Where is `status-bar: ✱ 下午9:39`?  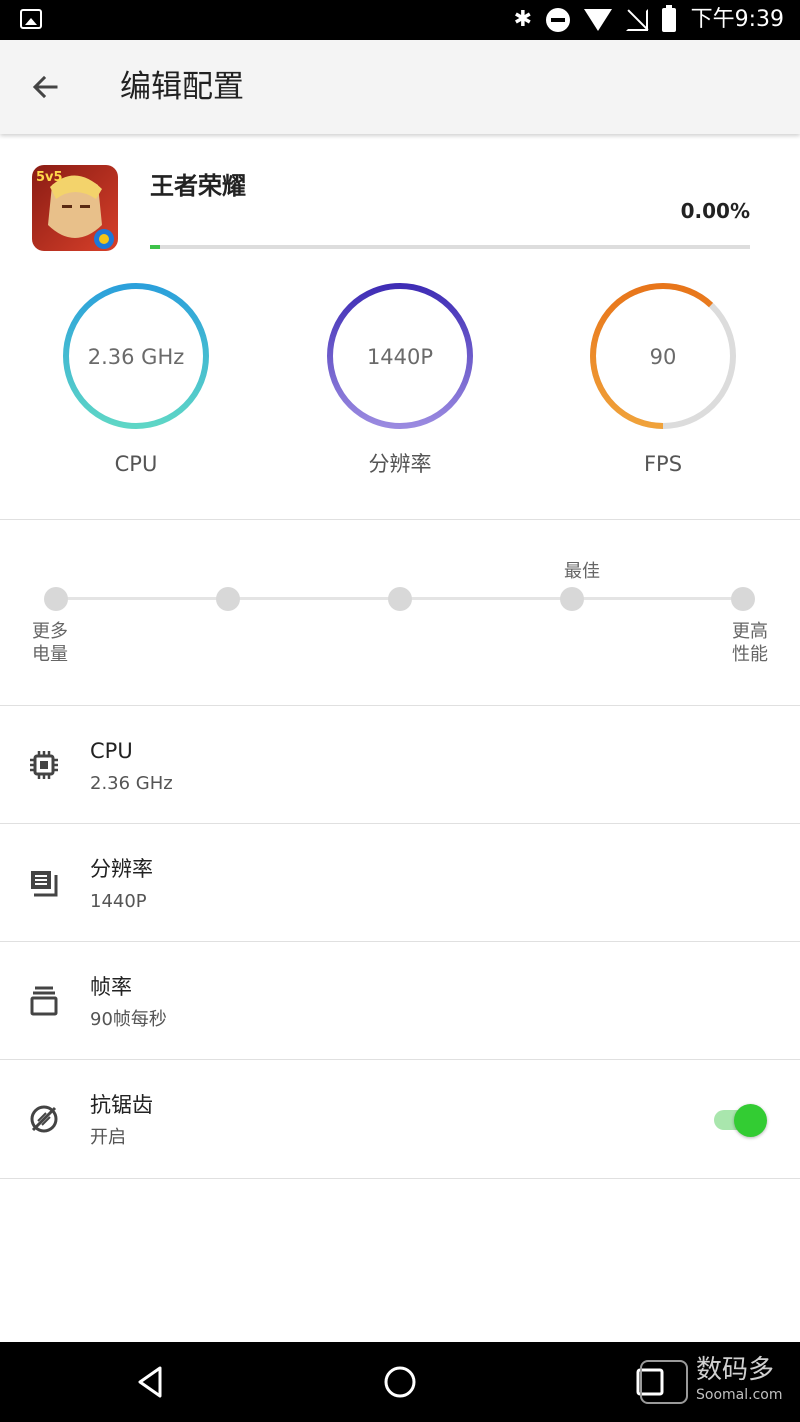 status-bar: ✱ 下午9:39 is located at coordinates (400, 20).